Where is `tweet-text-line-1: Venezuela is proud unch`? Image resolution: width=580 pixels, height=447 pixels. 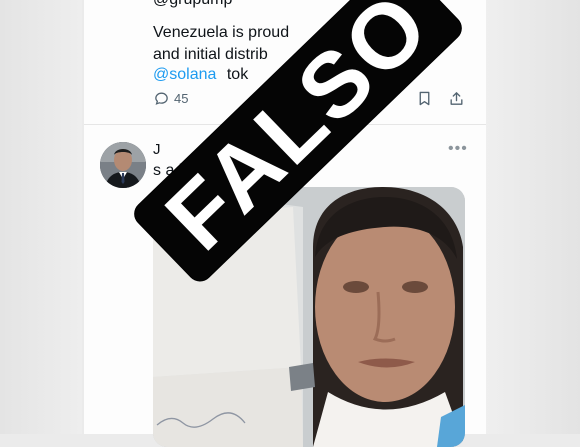
tweet-text-line-1: Venezuela is proud unch is located at coordinates (272, 33).